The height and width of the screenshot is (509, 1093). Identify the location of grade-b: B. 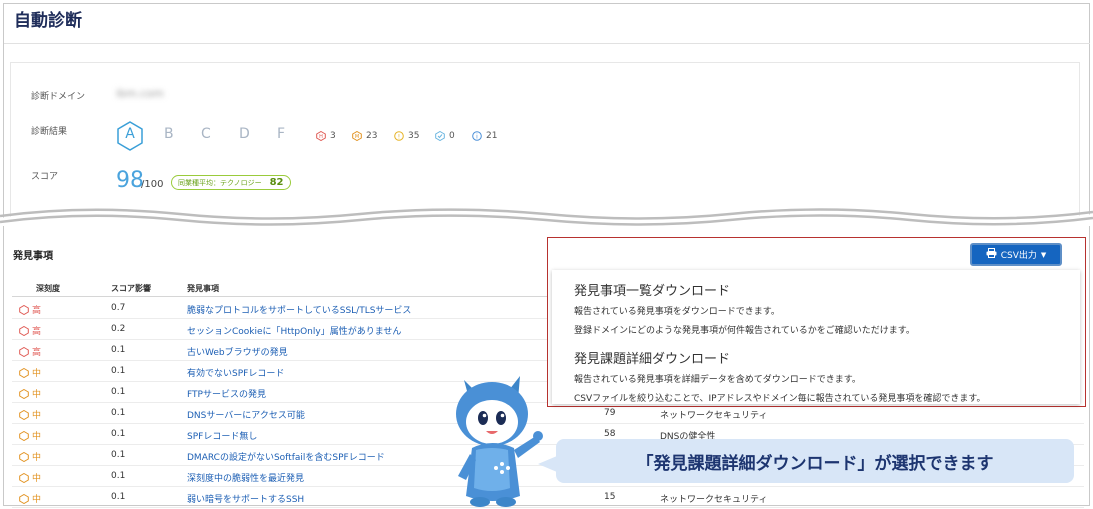
(169, 134).